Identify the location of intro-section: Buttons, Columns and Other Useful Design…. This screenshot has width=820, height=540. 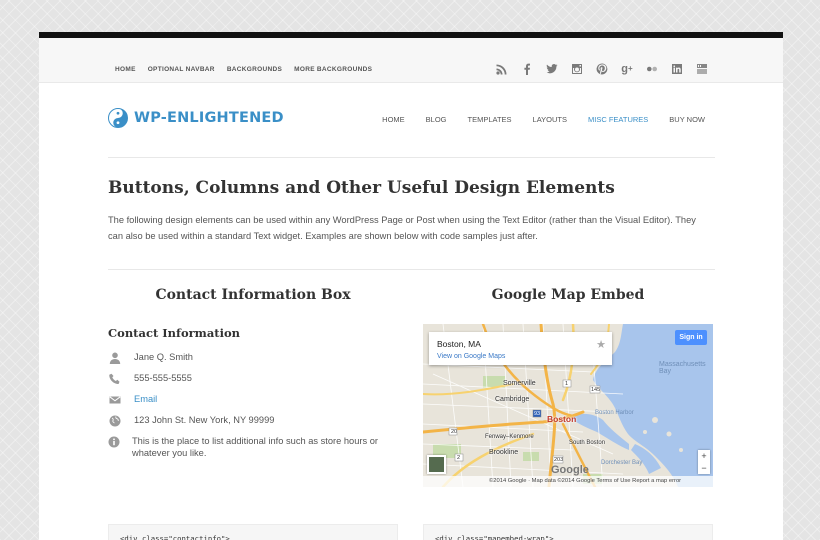
(411, 224).